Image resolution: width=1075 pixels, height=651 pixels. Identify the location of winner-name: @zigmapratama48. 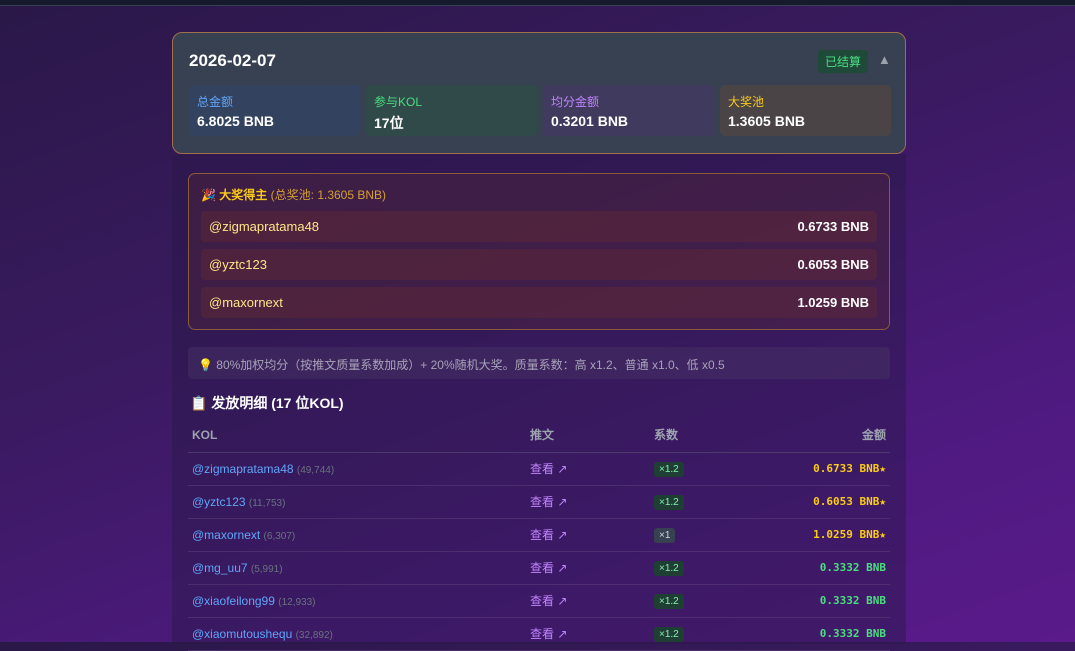
(264, 226).